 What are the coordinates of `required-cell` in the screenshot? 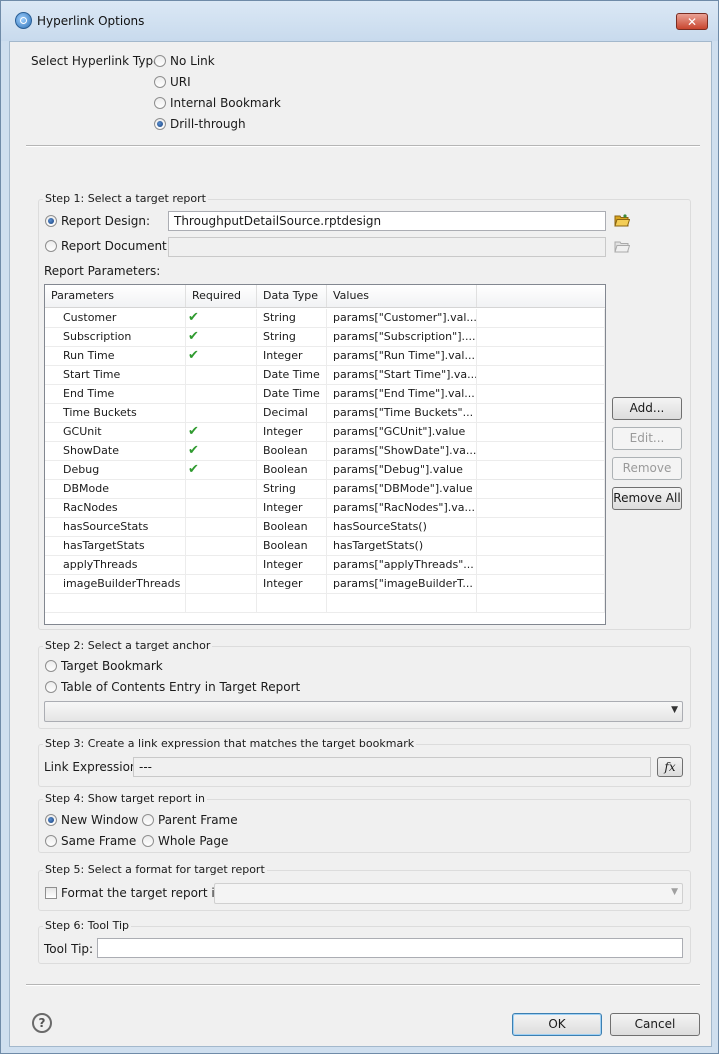 It's located at (221, 394).